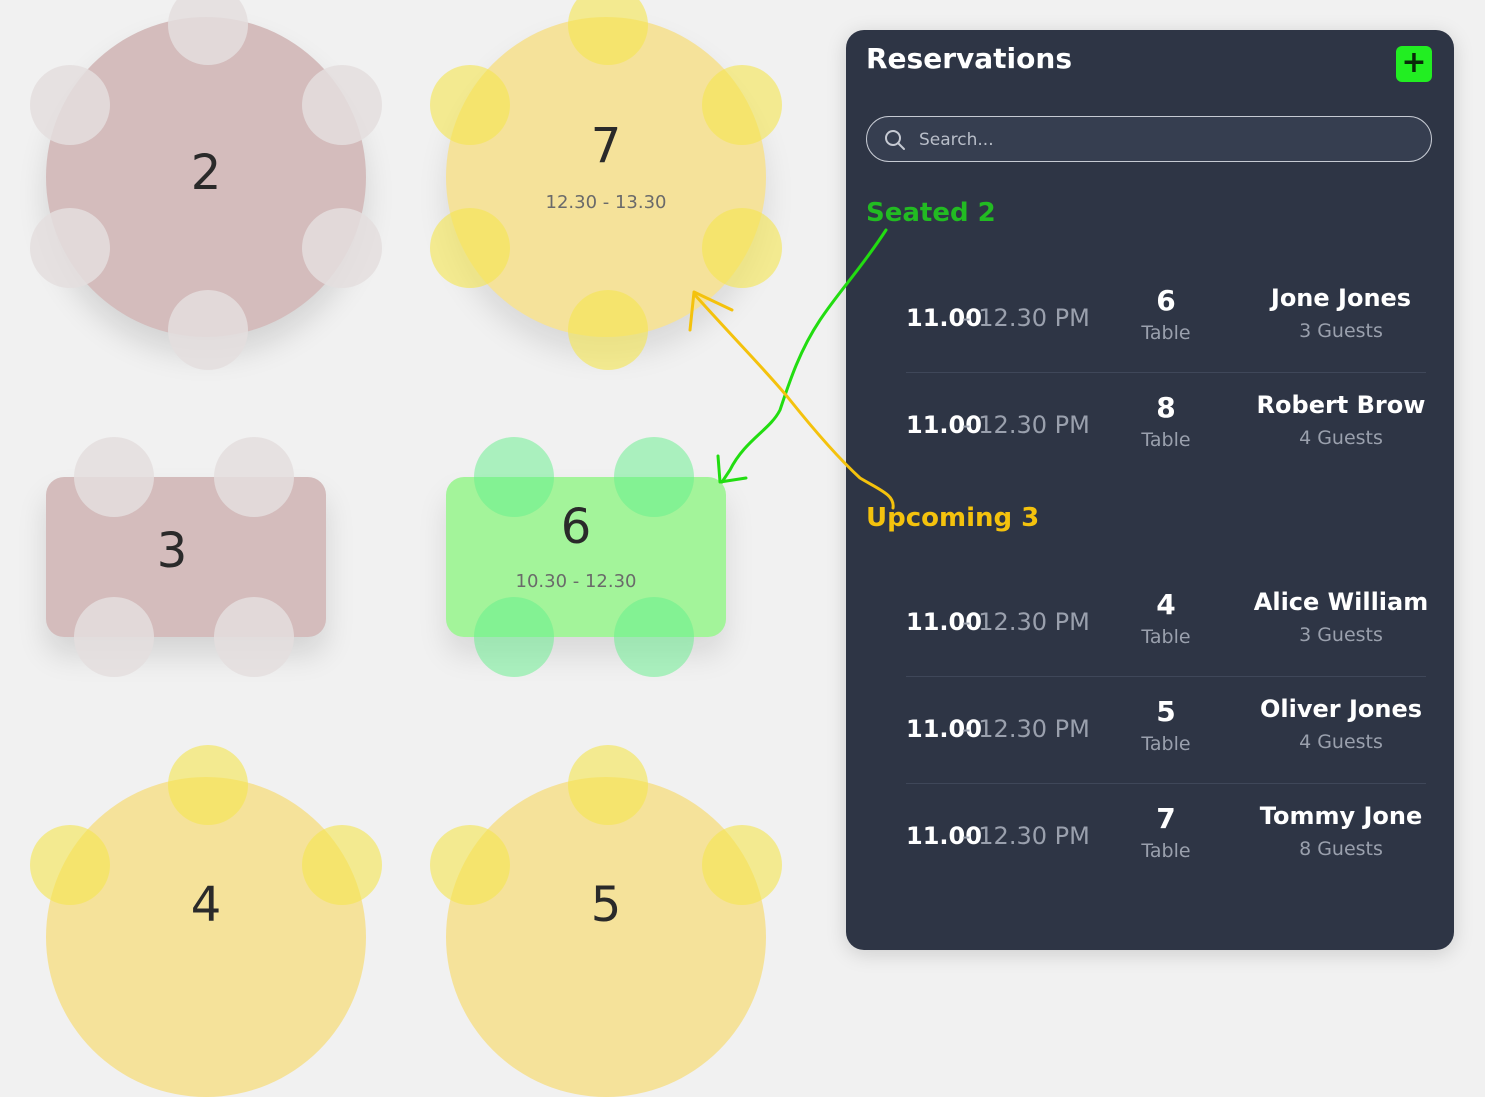  I want to click on guest-name: Tommy Jone, so click(1341, 816).